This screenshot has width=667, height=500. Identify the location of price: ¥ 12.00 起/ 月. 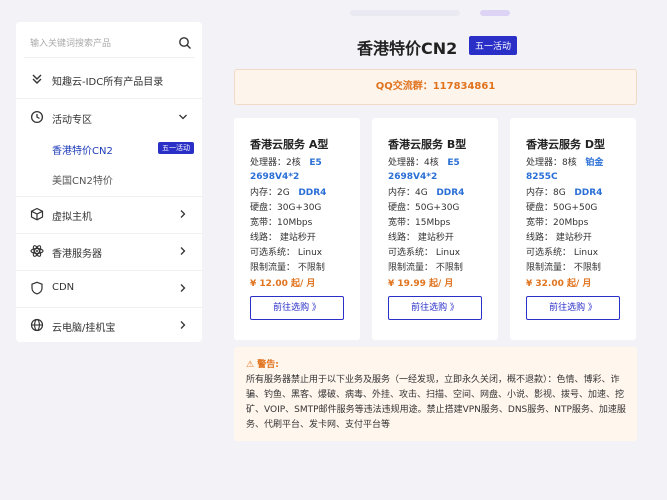
(283, 284).